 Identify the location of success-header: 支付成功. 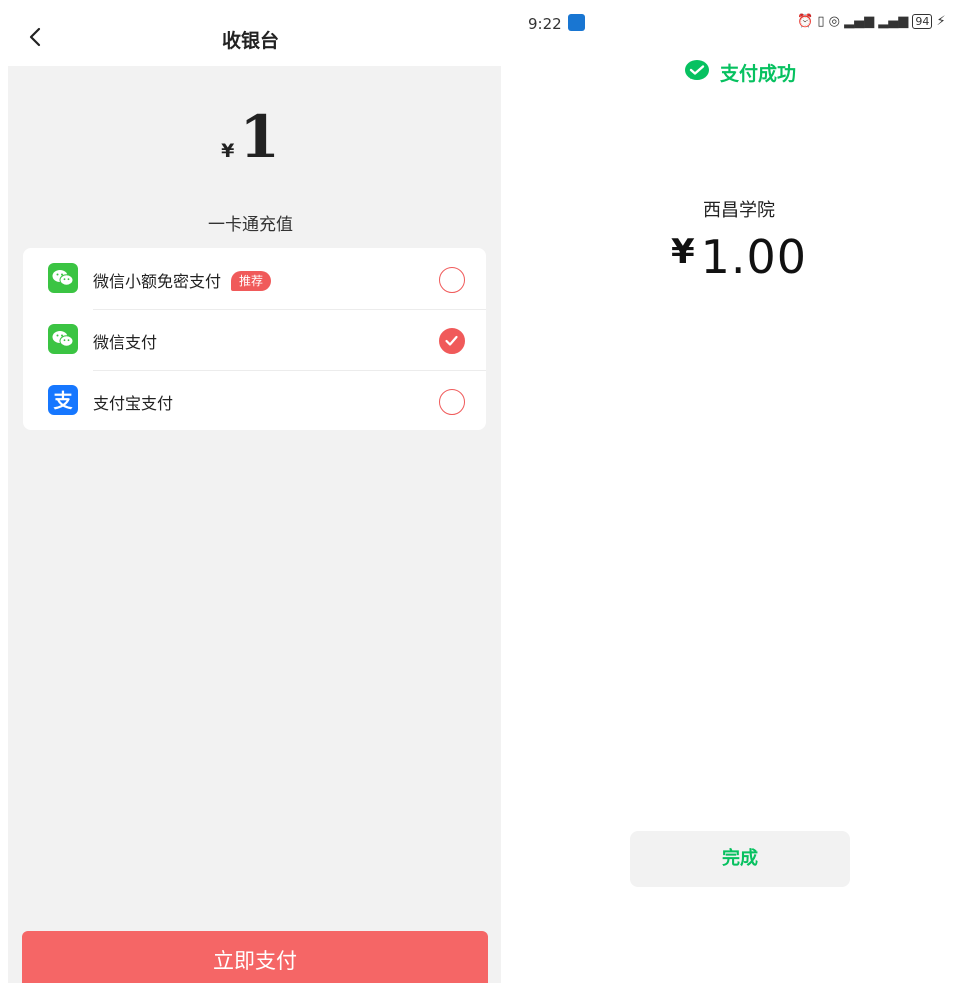
(740, 71).